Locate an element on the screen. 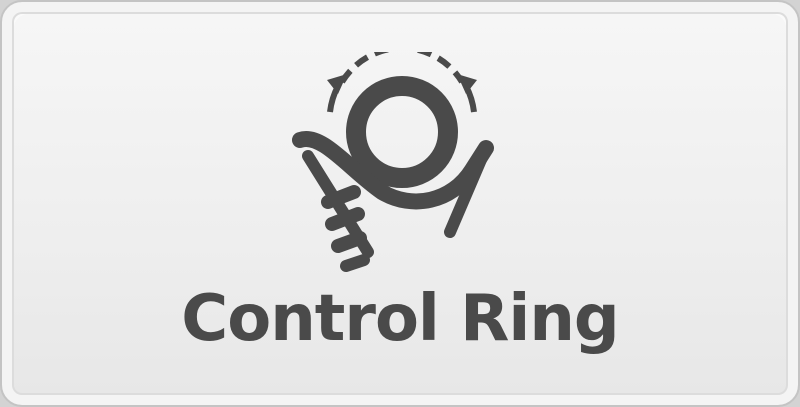 Image resolution: width=800 pixels, height=407 pixels. button-label: Control Ring is located at coordinates (400, 319).